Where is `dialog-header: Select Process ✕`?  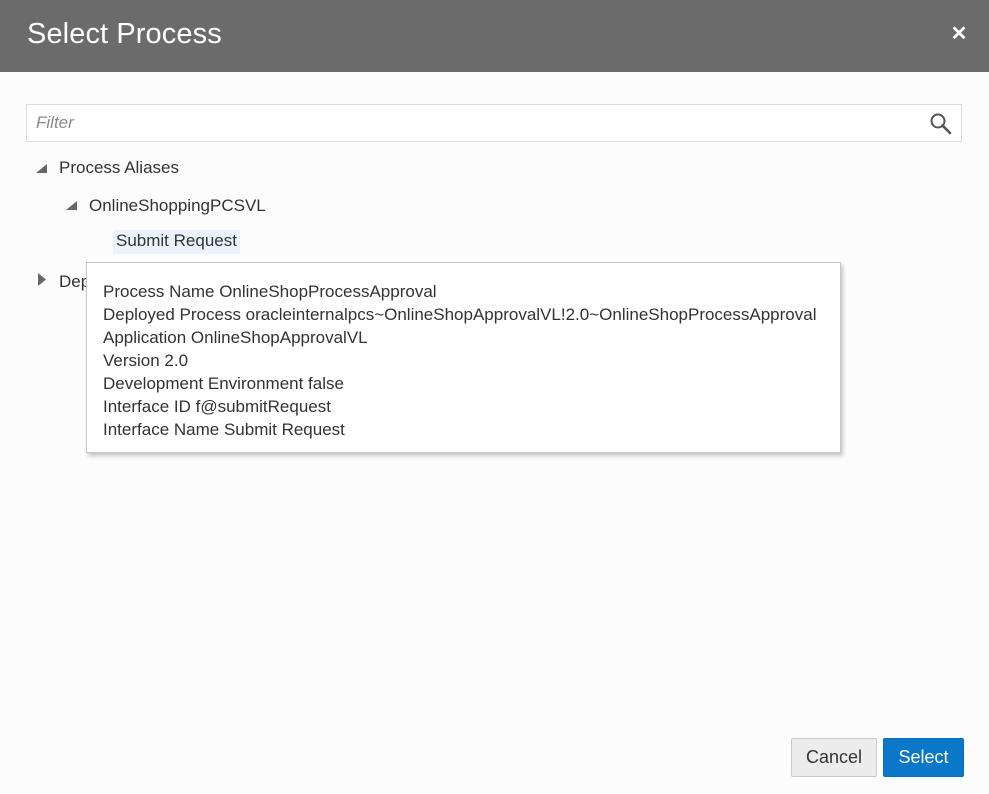 dialog-header: Select Process ✕ is located at coordinates (494, 36).